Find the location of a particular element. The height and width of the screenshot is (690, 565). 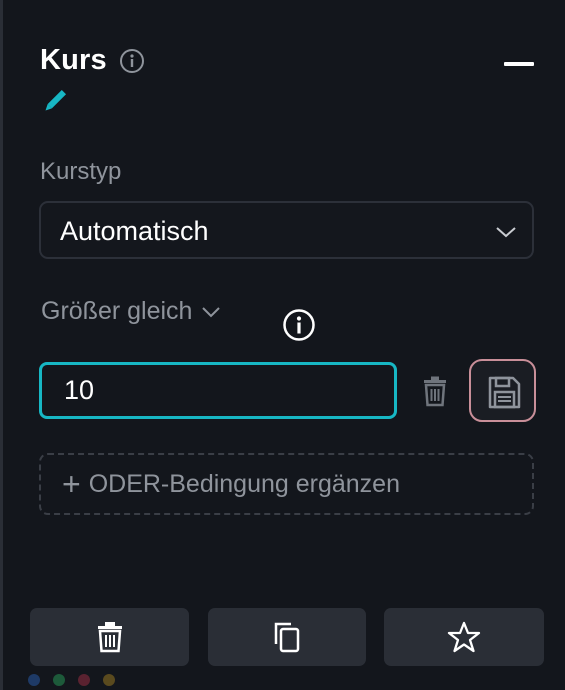

course-type-select: Automatisch is located at coordinates (286, 230).